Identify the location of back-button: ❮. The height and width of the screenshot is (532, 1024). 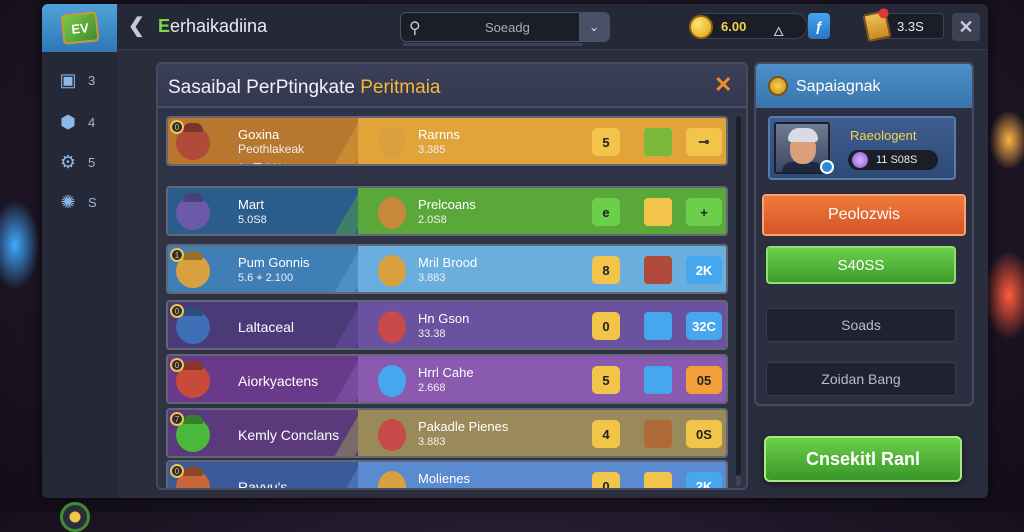
(136, 26).